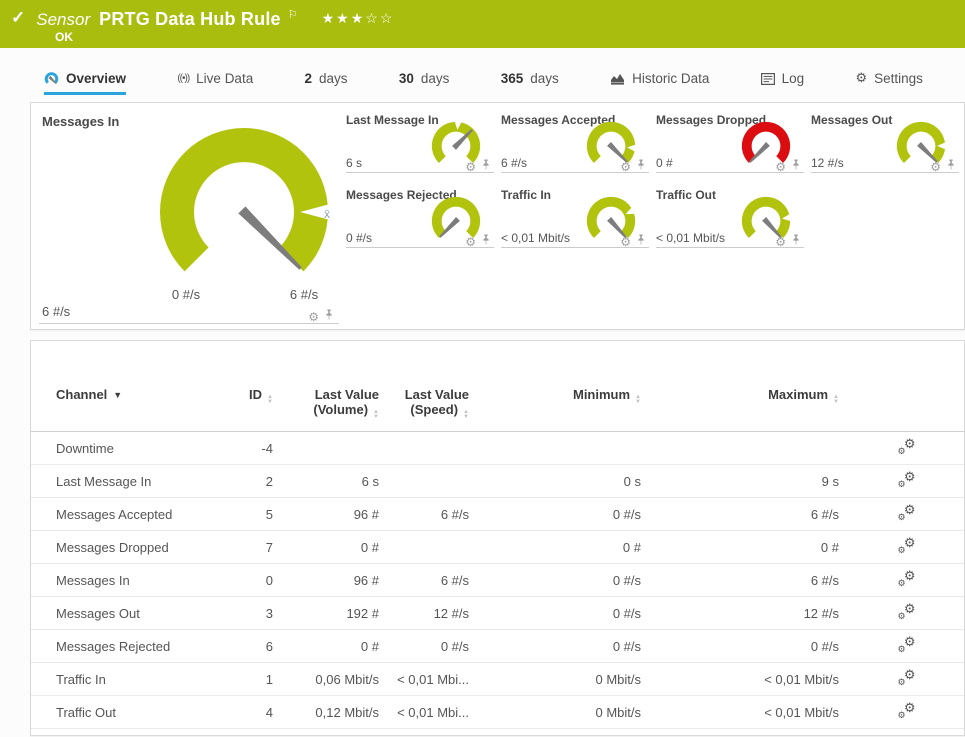 This screenshot has height=737, width=965. I want to click on gauge-scale-min: 0 #/s, so click(186, 294).